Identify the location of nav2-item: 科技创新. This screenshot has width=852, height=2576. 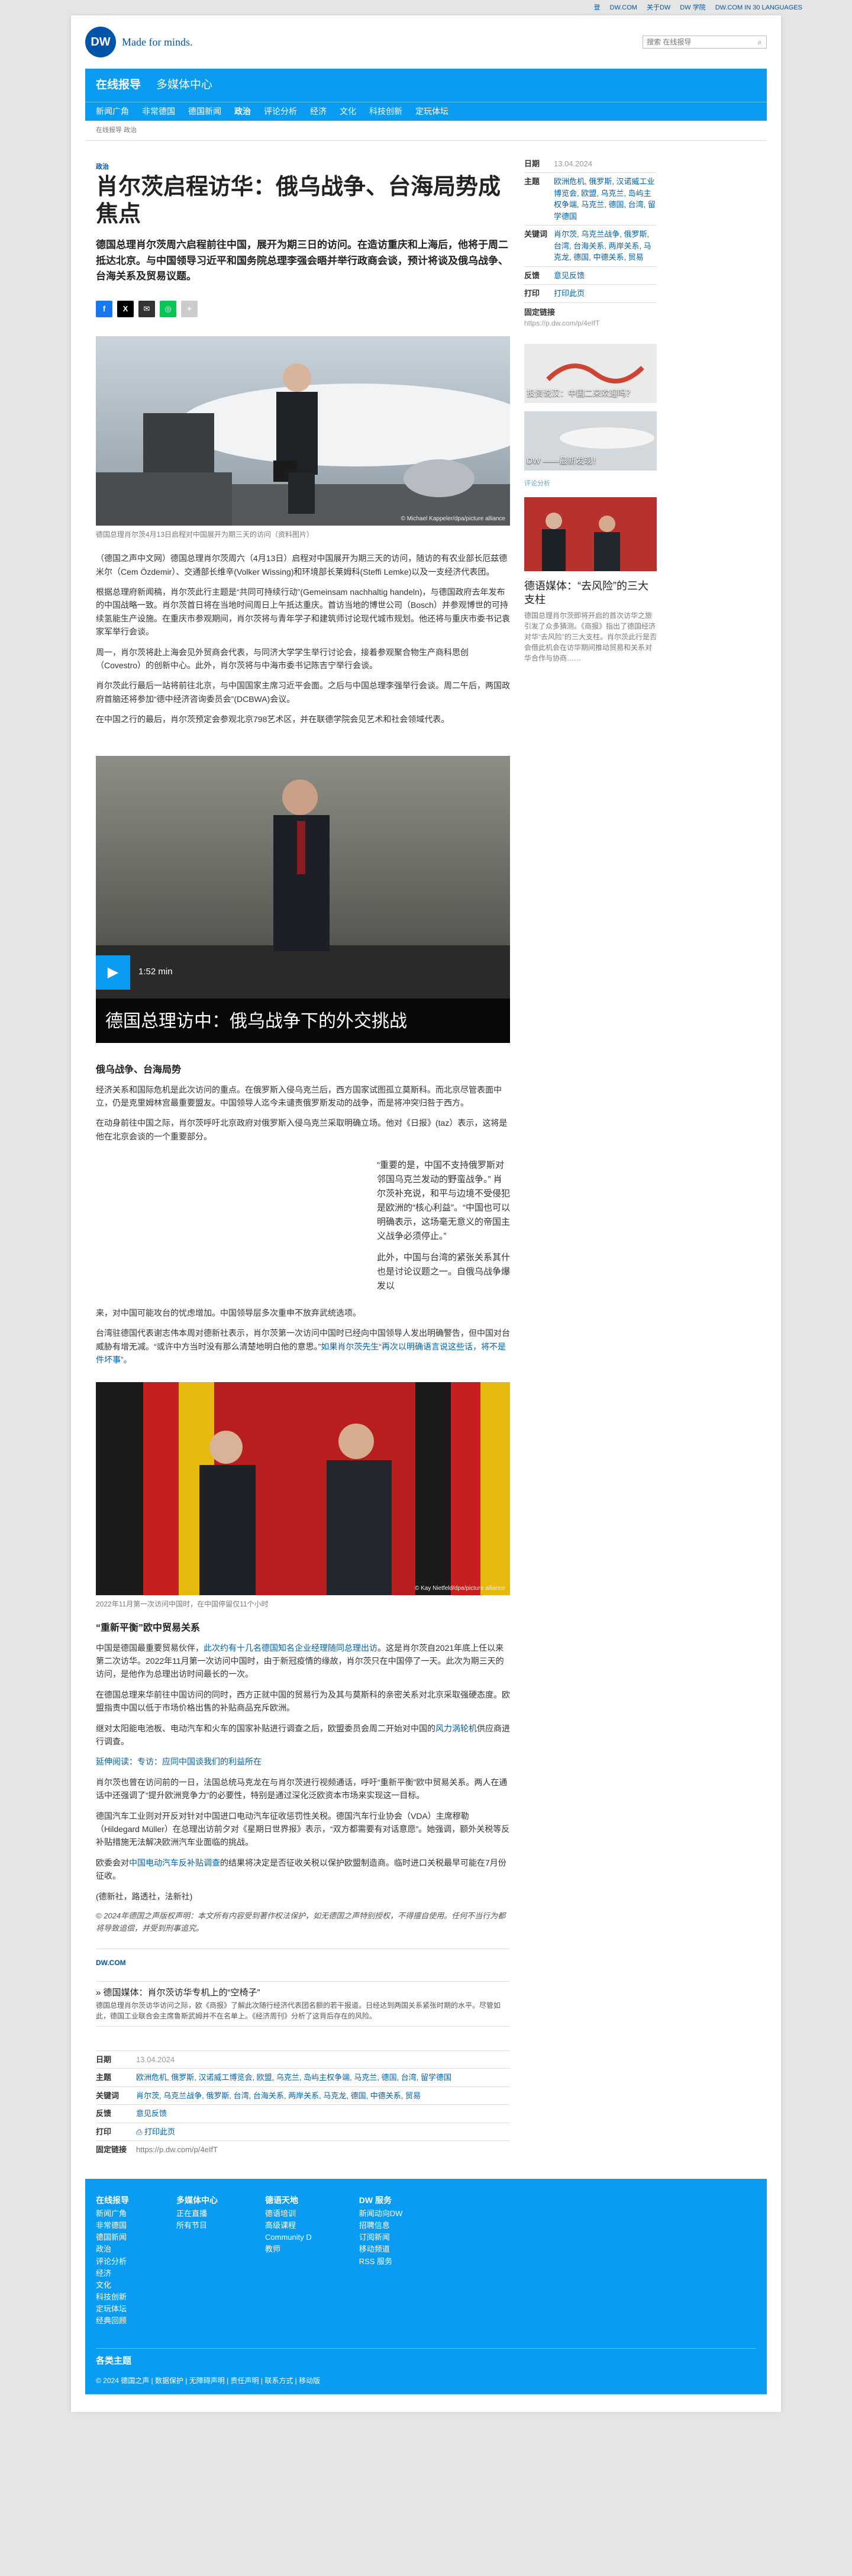
(386, 112).